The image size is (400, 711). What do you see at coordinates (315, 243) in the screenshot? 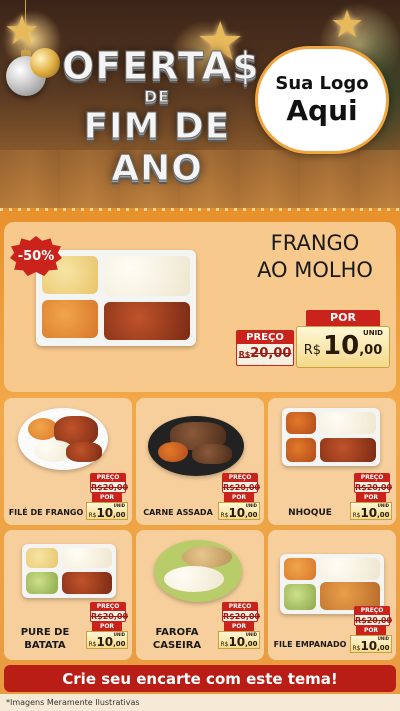
I see `featured-name-line-1: FRANGO` at bounding box center [315, 243].